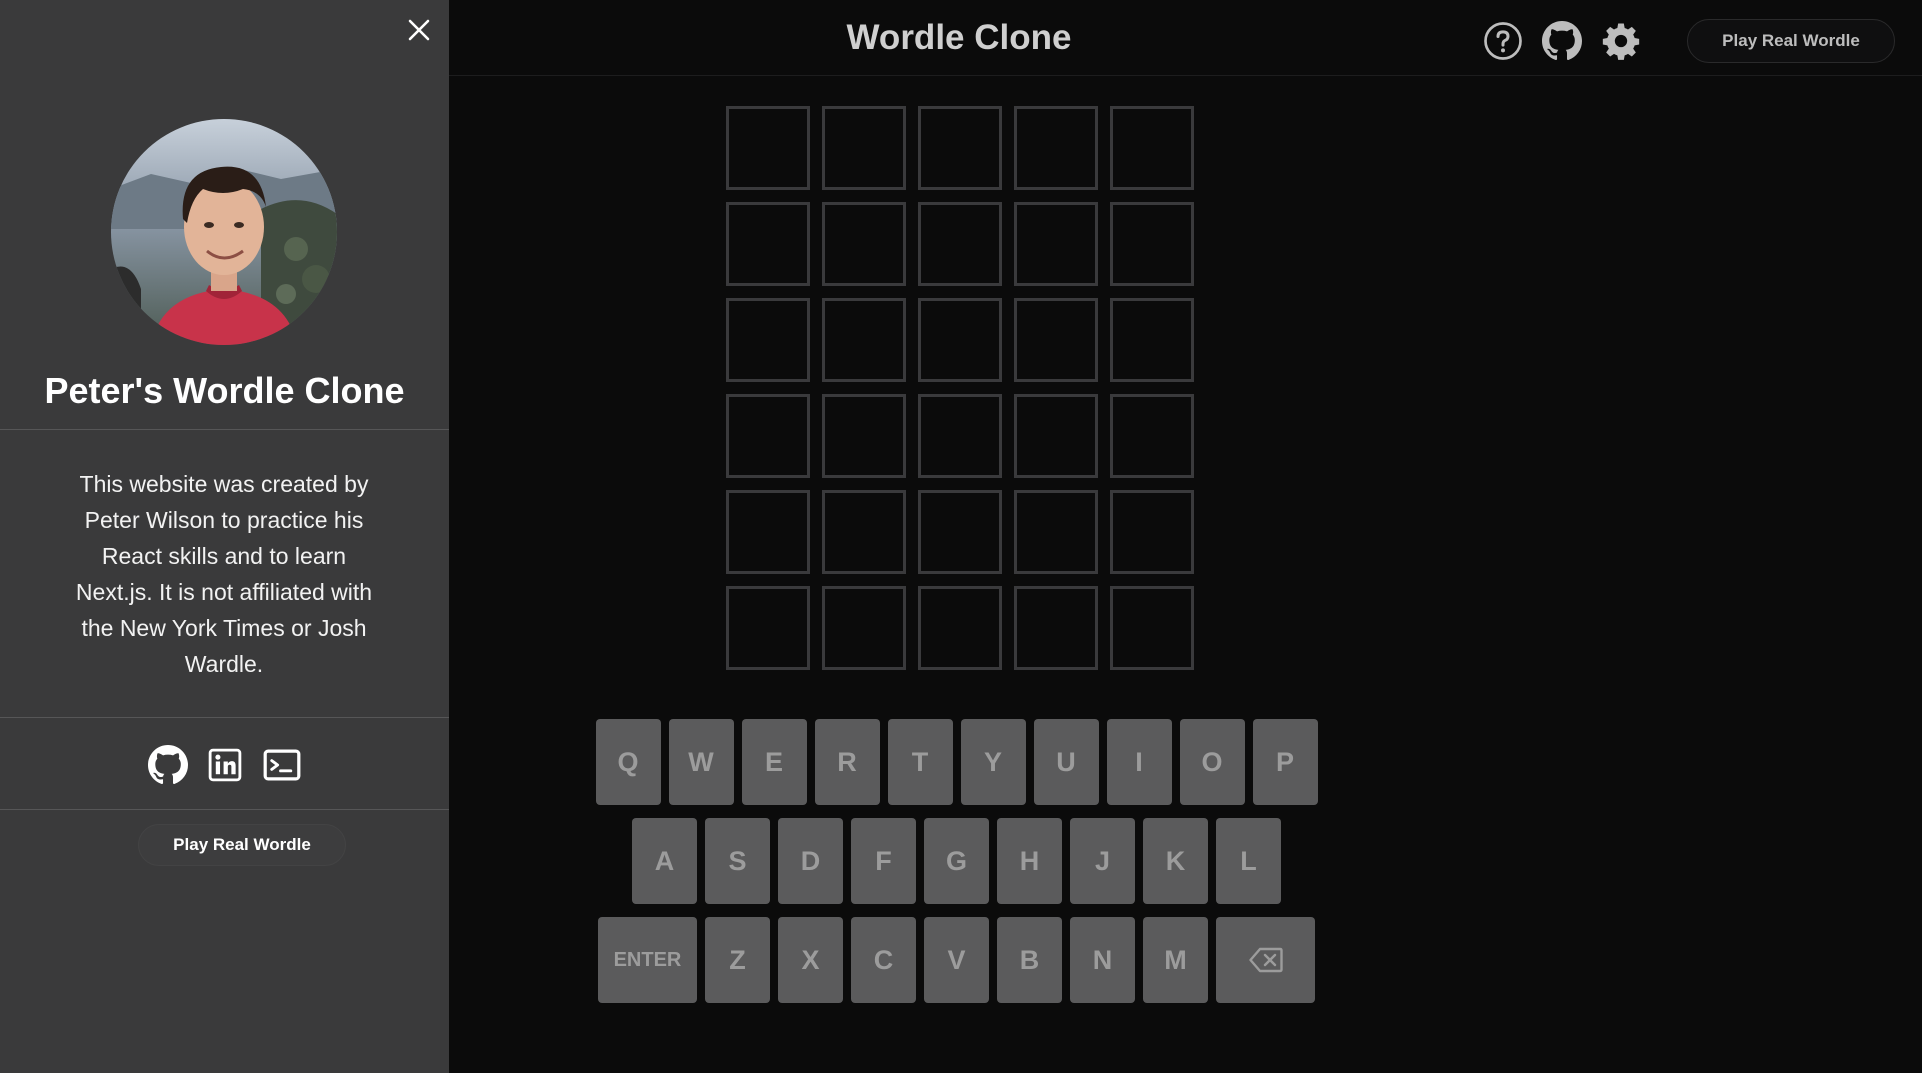  I want to click on key-d: D, so click(810, 861).